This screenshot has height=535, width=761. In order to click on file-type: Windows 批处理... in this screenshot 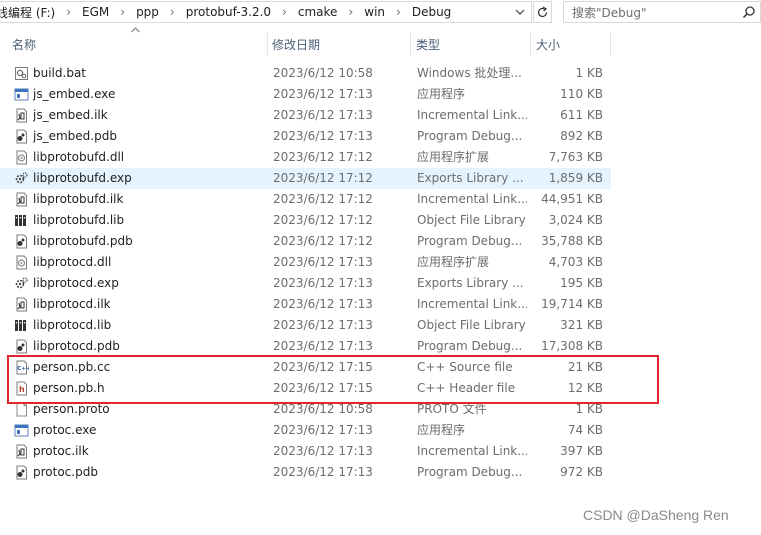, I will do `click(469, 73)`.